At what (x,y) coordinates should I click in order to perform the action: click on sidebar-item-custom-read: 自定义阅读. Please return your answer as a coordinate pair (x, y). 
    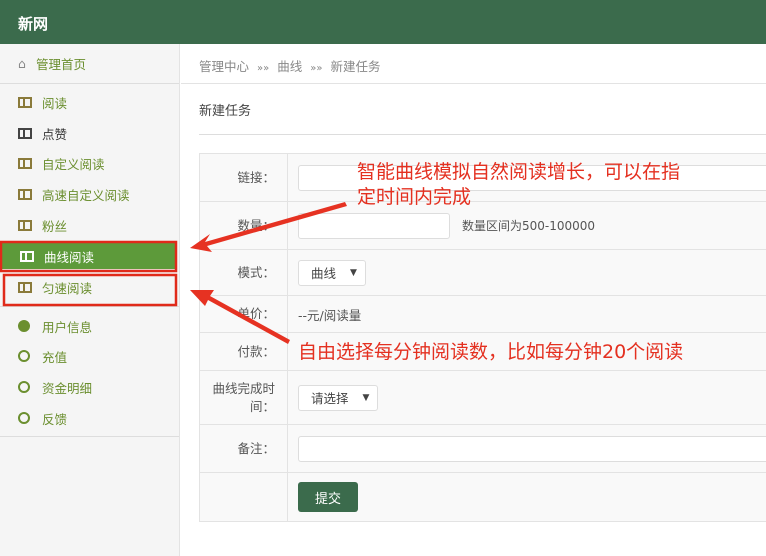
    Looking at the image, I should click on (89, 163).